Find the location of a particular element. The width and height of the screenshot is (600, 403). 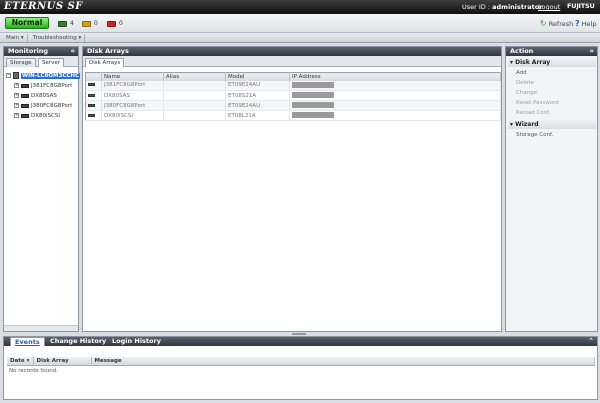

tab-server: Server is located at coordinates (51, 62).